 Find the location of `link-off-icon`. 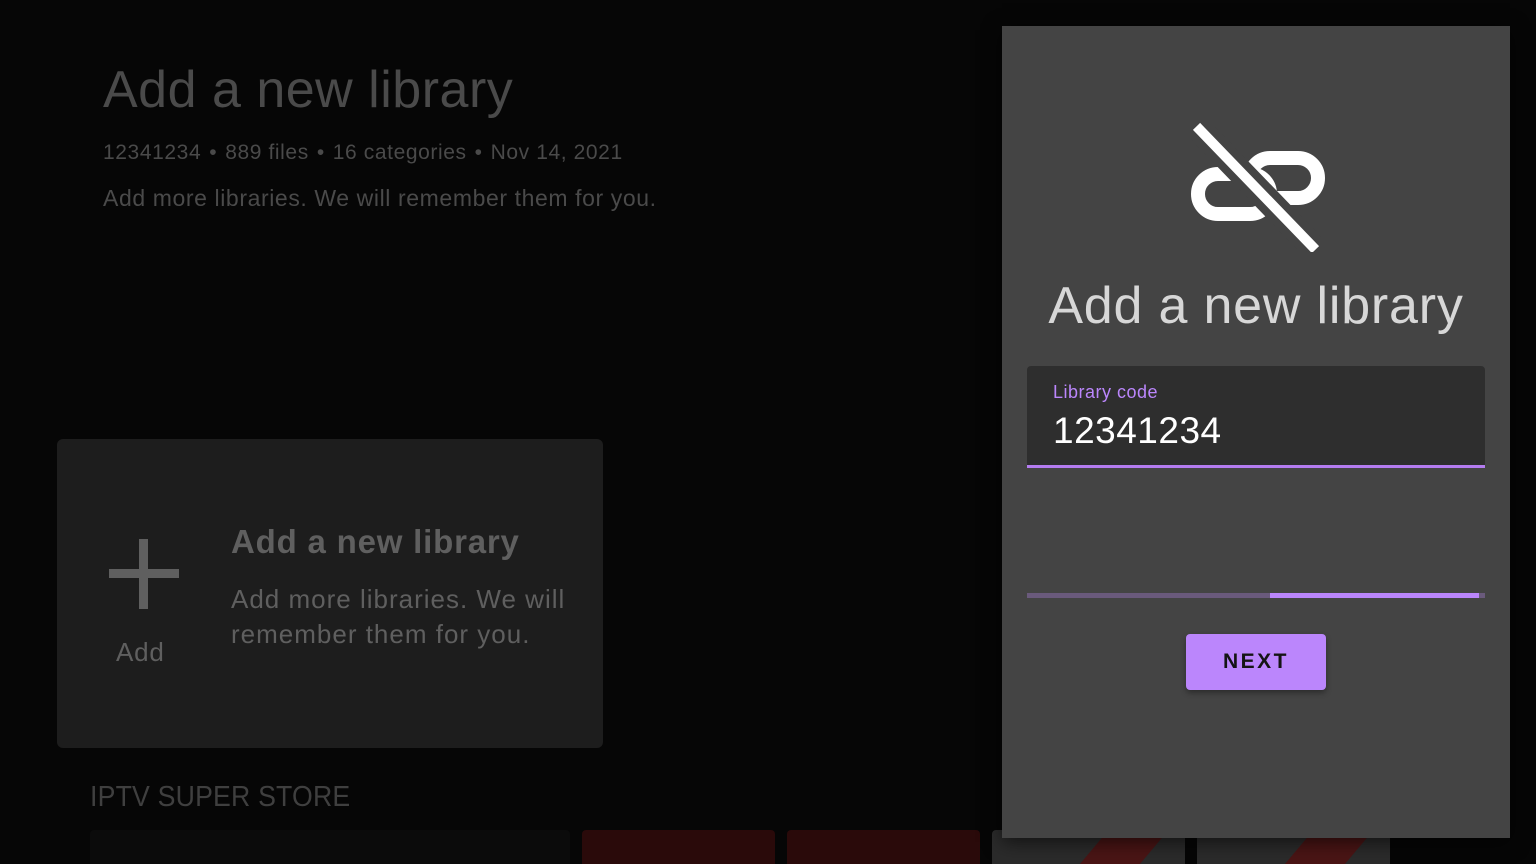

link-off-icon is located at coordinates (1257, 187).